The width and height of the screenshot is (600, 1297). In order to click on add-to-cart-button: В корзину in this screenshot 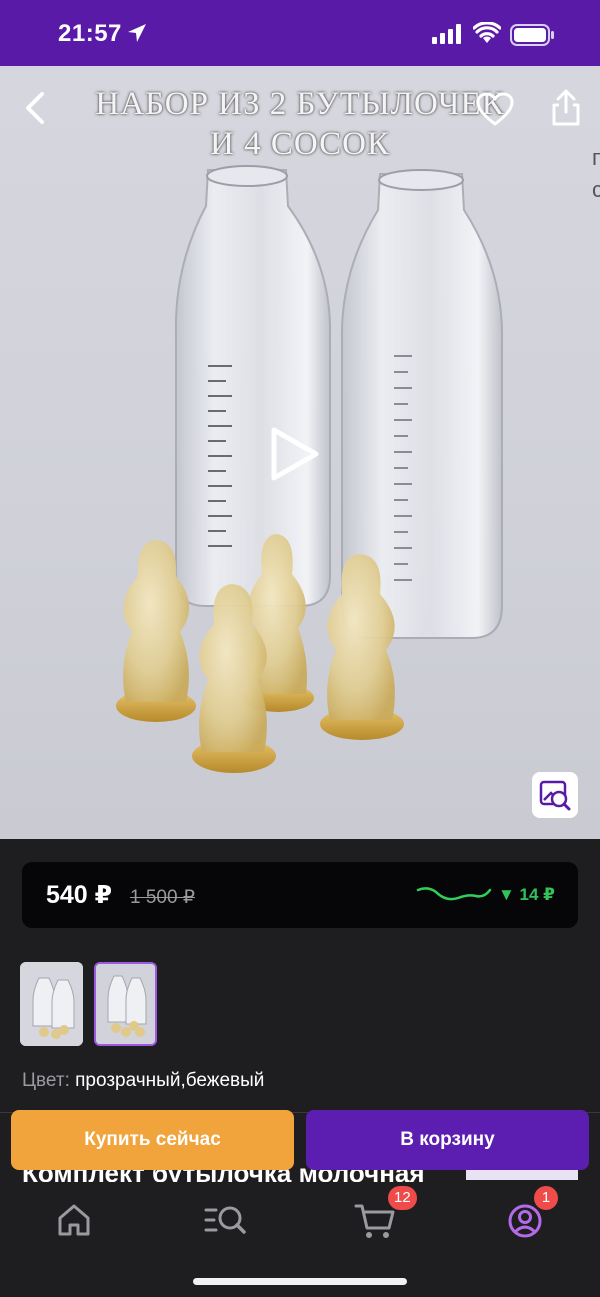, I will do `click(447, 1140)`.